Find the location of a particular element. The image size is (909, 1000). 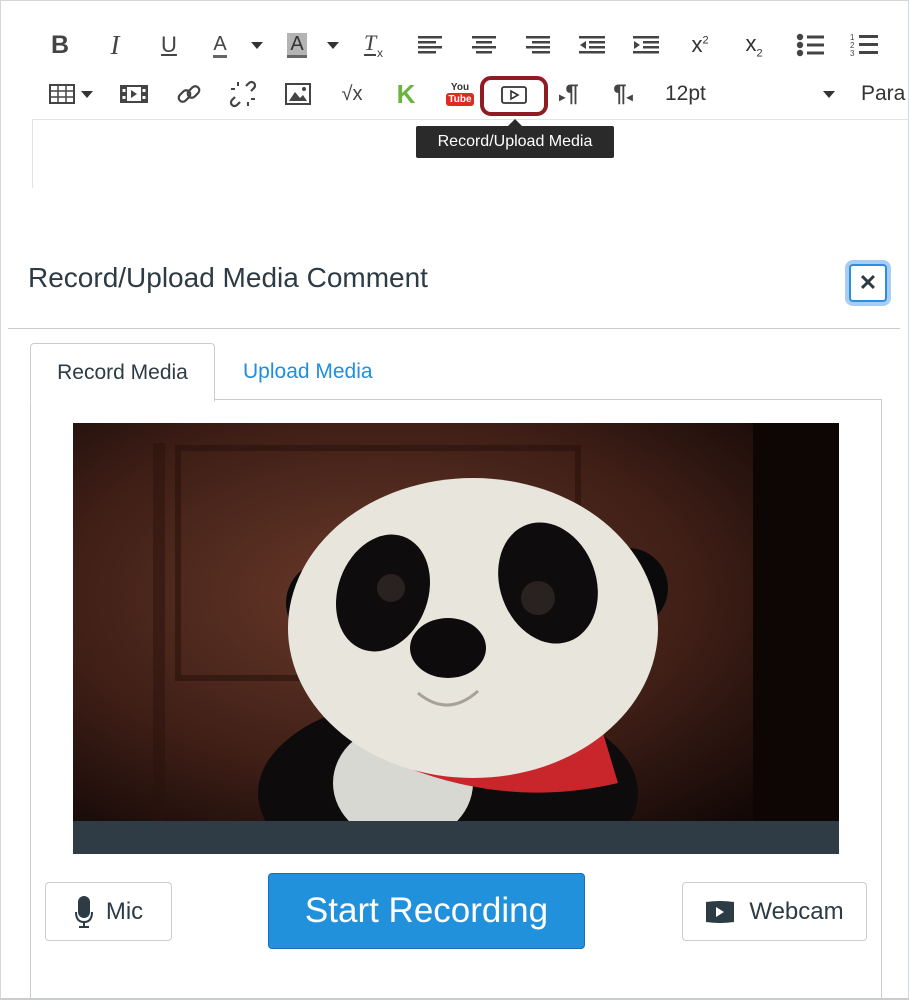

start-recording-label: Start Recording is located at coordinates (426, 910).